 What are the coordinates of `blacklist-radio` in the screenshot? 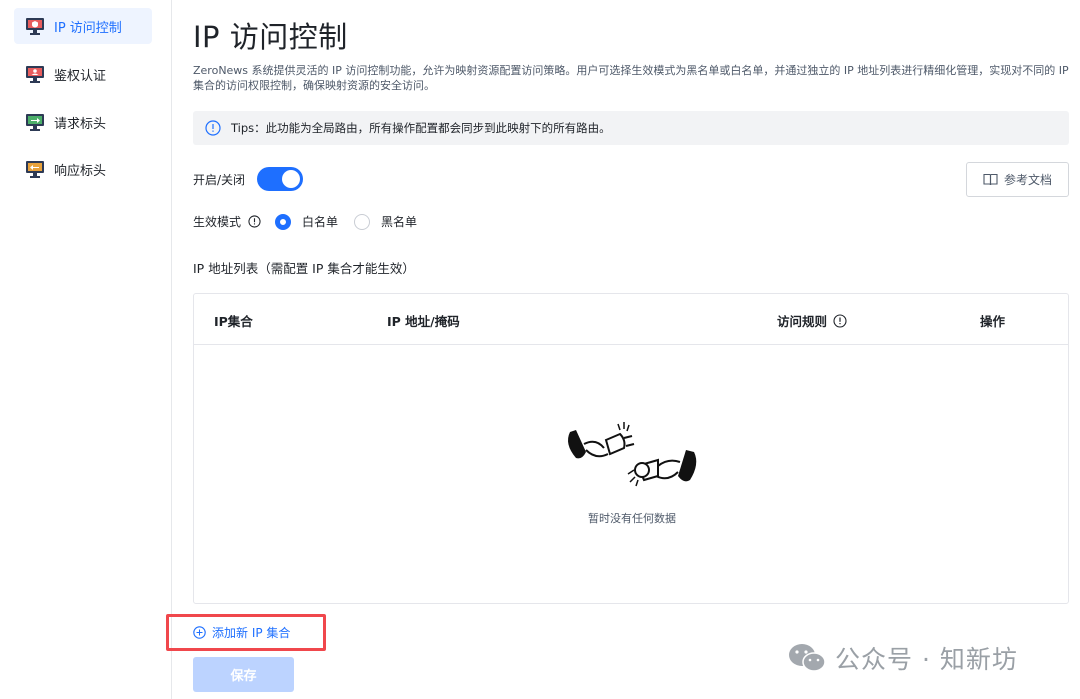 It's located at (362, 221).